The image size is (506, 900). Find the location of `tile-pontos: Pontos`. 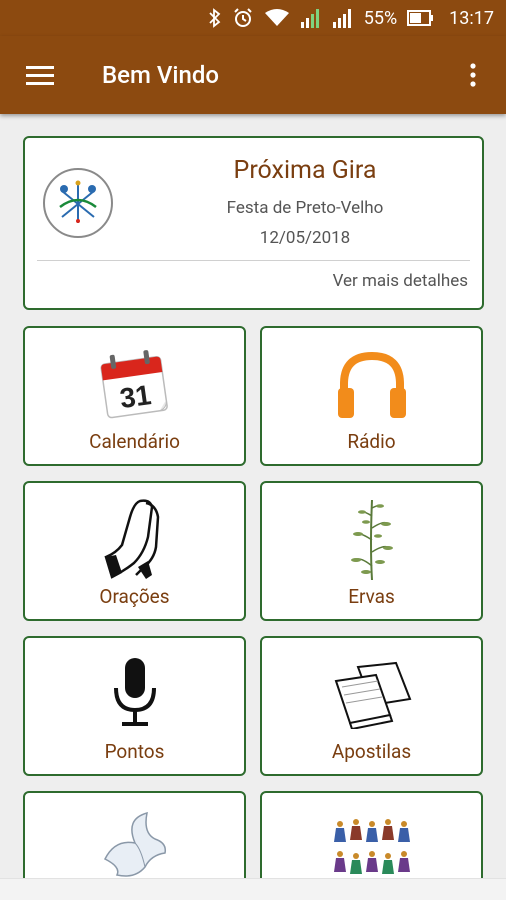

tile-pontos: Pontos is located at coordinates (134, 706).